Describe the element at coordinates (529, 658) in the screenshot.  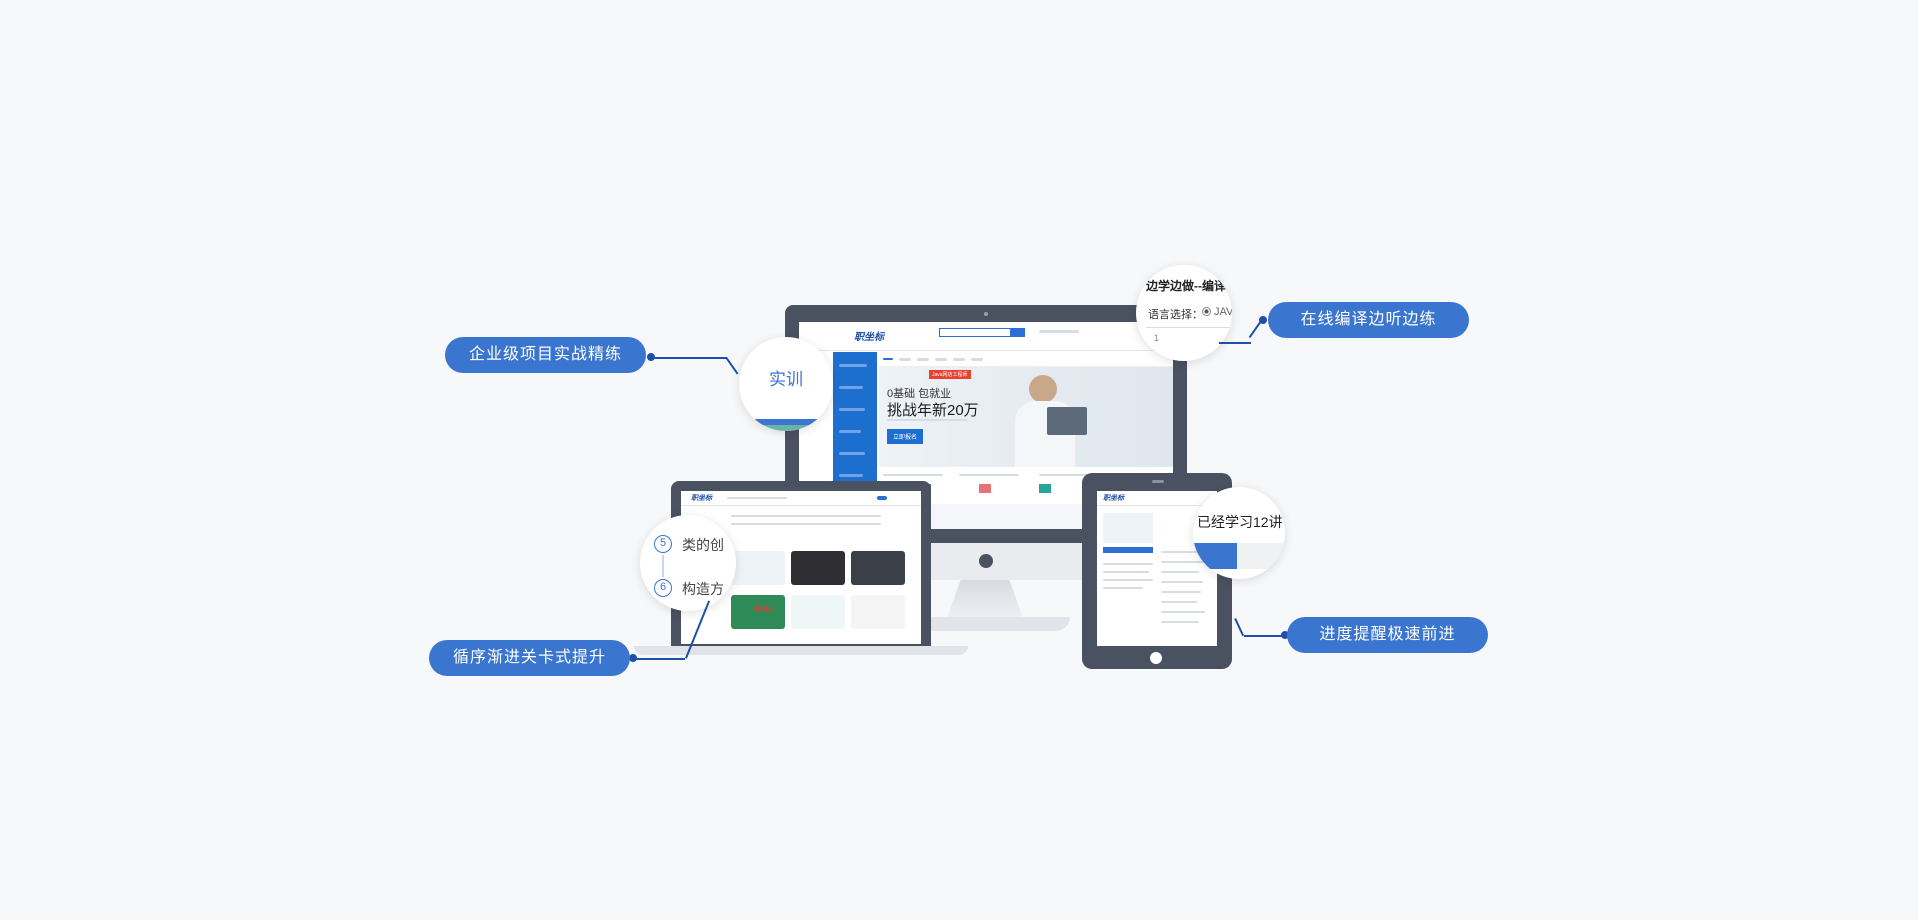
I see `callout-stepwise-levels: 循序渐进关卡式提升` at that location.